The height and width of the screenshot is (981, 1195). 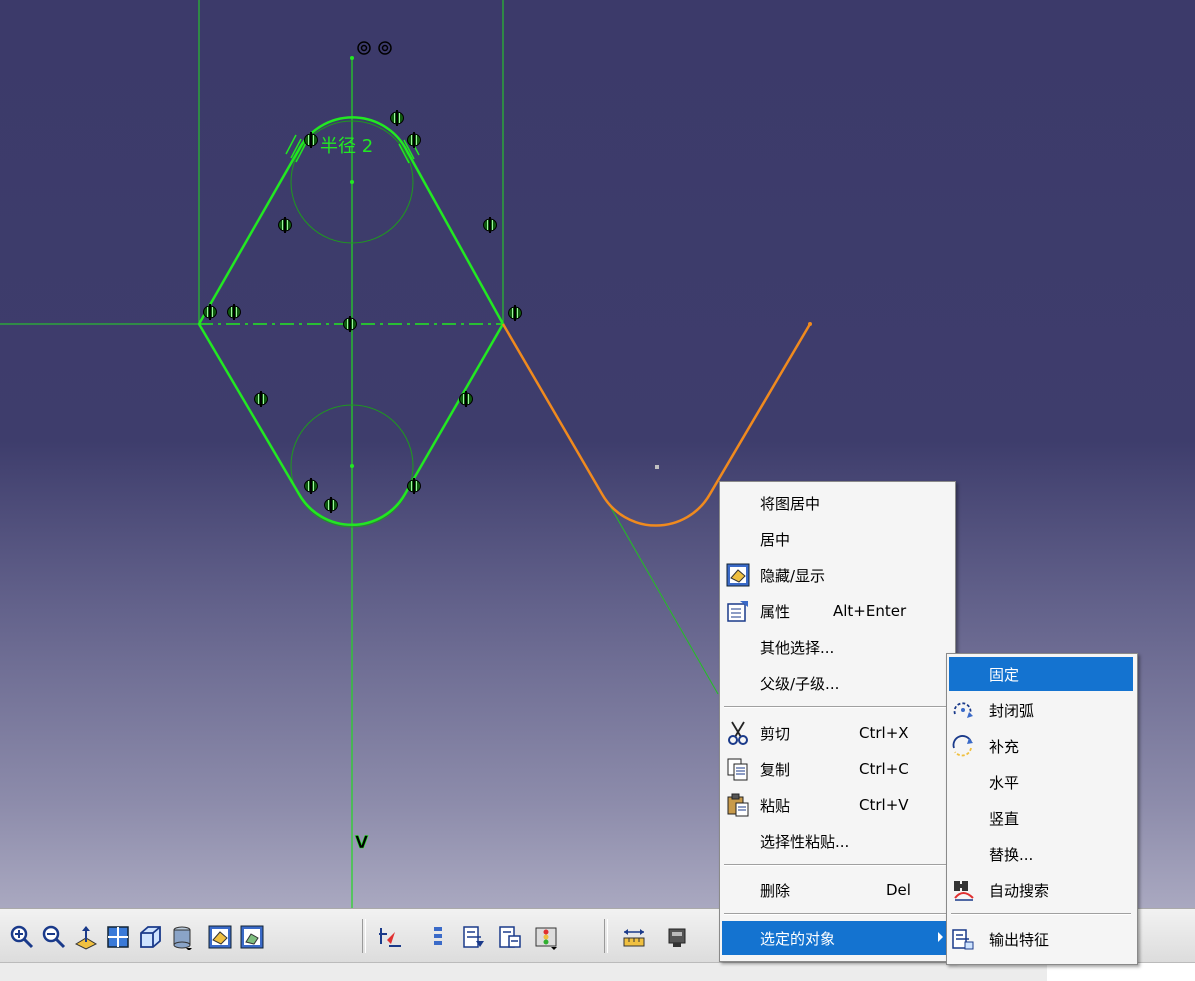 I want to click on center-point-top, so click(x=352, y=182).